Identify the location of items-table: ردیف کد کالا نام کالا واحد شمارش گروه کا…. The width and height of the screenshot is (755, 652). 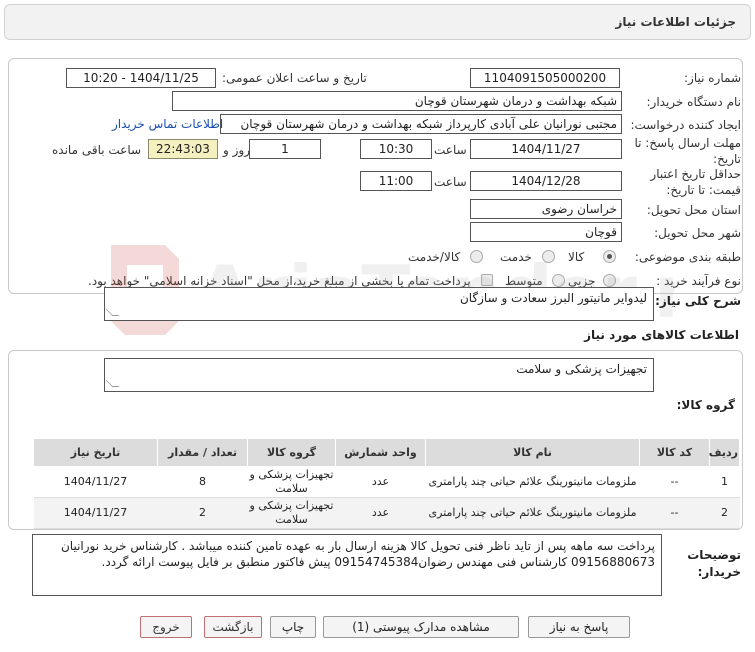
(386, 483).